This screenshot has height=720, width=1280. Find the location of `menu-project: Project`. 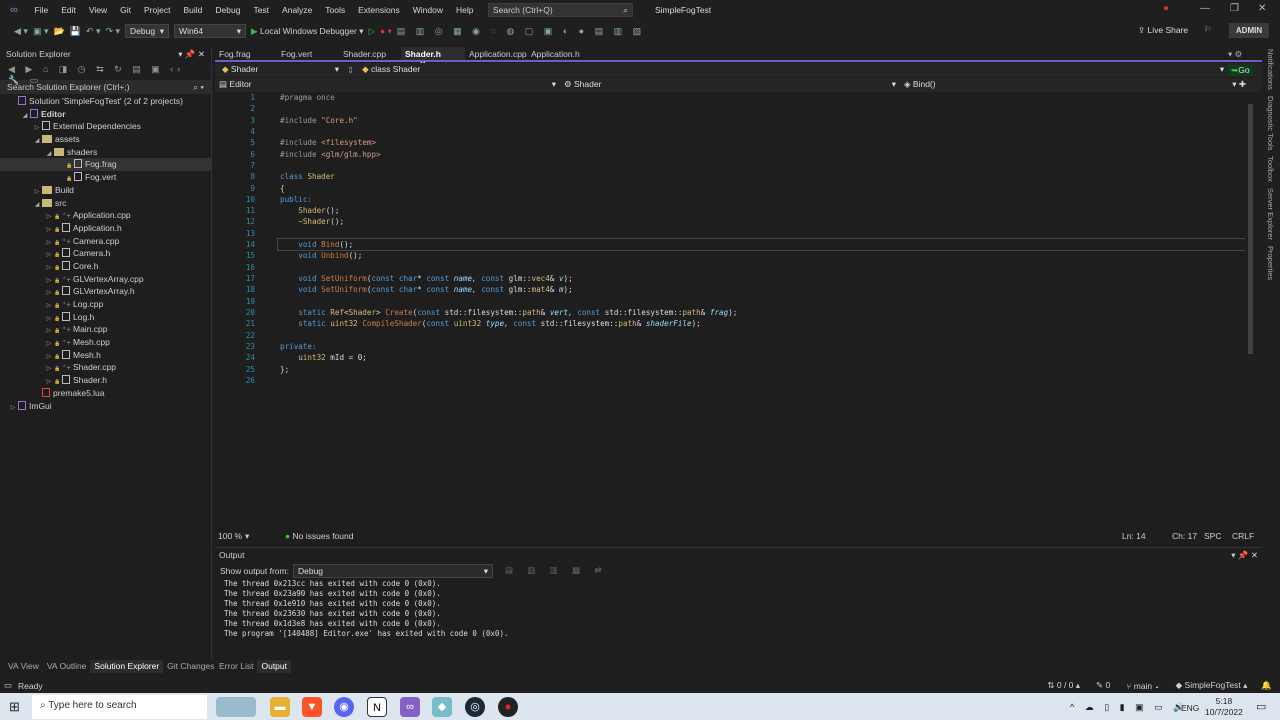

menu-project: Project is located at coordinates (157, 10).